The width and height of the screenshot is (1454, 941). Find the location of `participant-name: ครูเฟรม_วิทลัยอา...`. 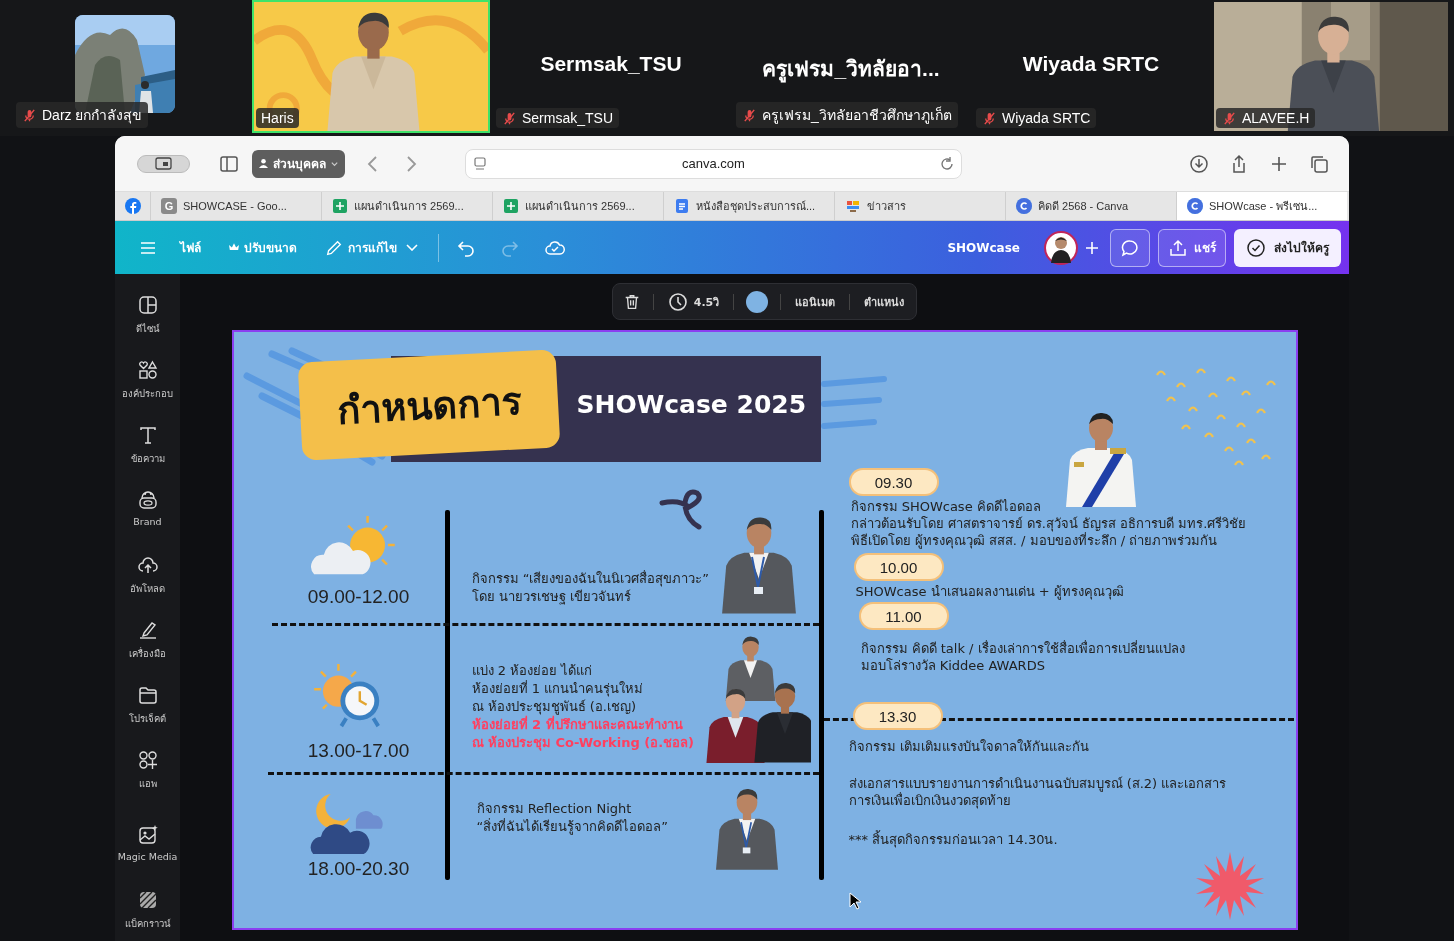

participant-name: ครูเฟรม_วิทลัยอา... is located at coordinates (851, 68).